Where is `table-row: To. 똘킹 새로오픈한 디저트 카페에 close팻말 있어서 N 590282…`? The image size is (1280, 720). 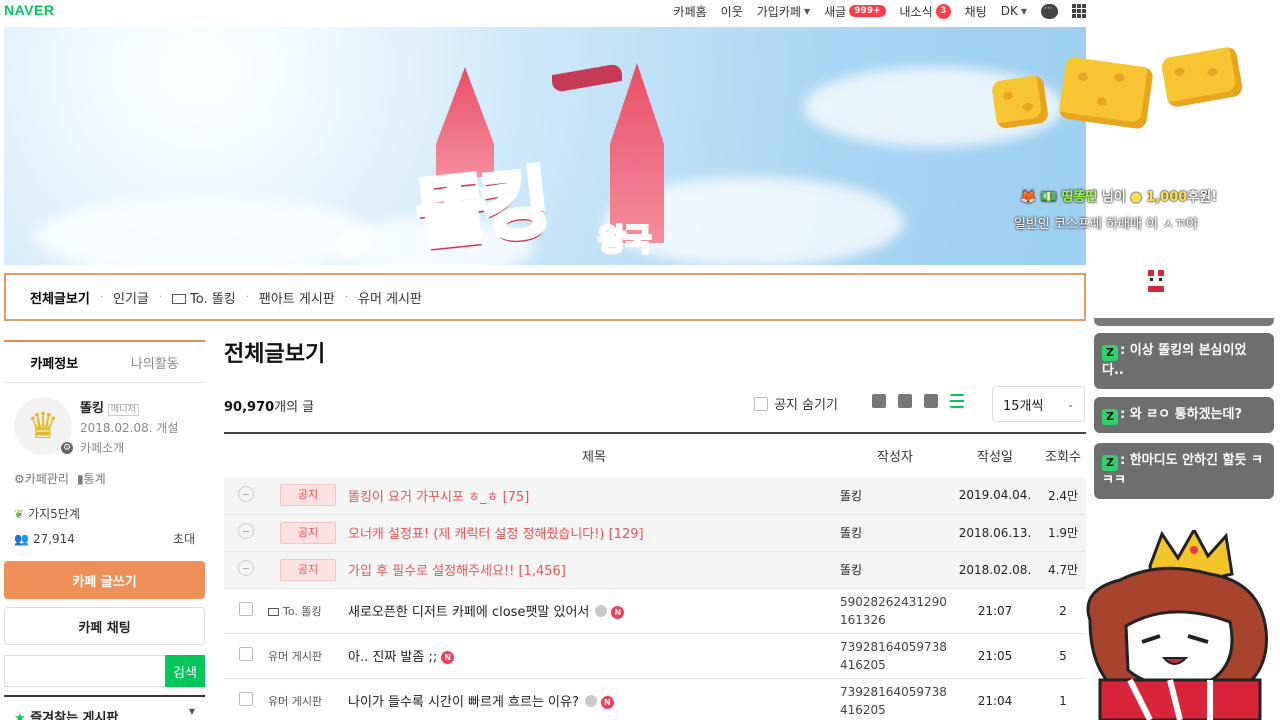
table-row: To. 똘킹 새로오픈한 디저트 카페에 close팻말 있어서 N 590282… is located at coordinates (655, 611).